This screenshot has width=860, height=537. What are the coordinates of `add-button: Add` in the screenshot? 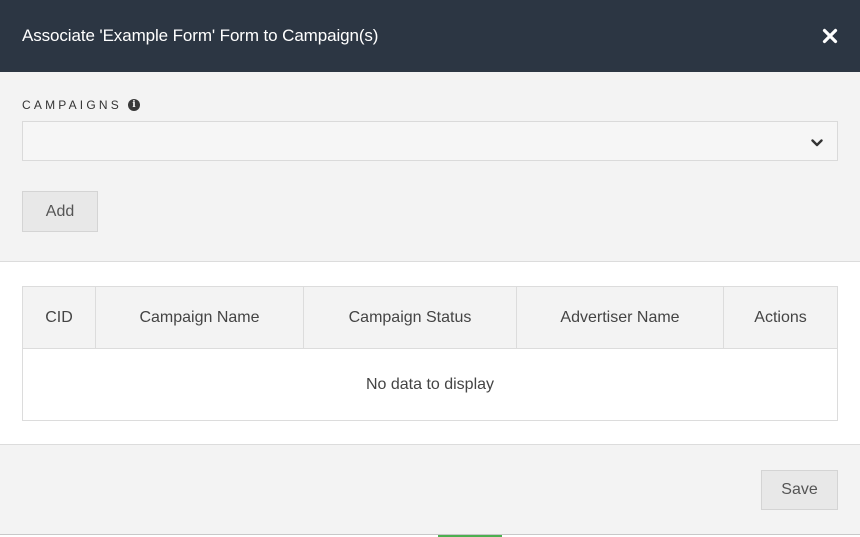 It's located at (60, 211).